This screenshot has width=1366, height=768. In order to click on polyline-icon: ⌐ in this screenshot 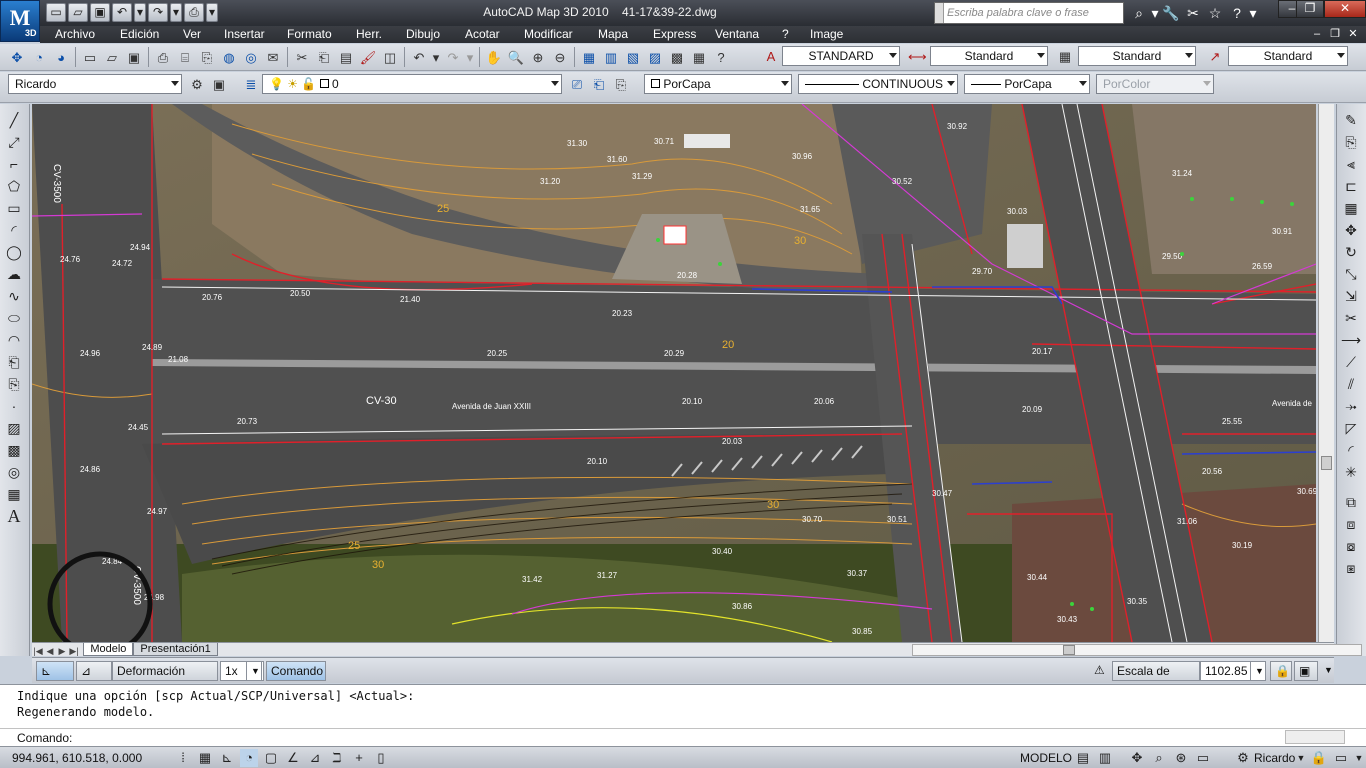, I will do `click(14, 164)`.